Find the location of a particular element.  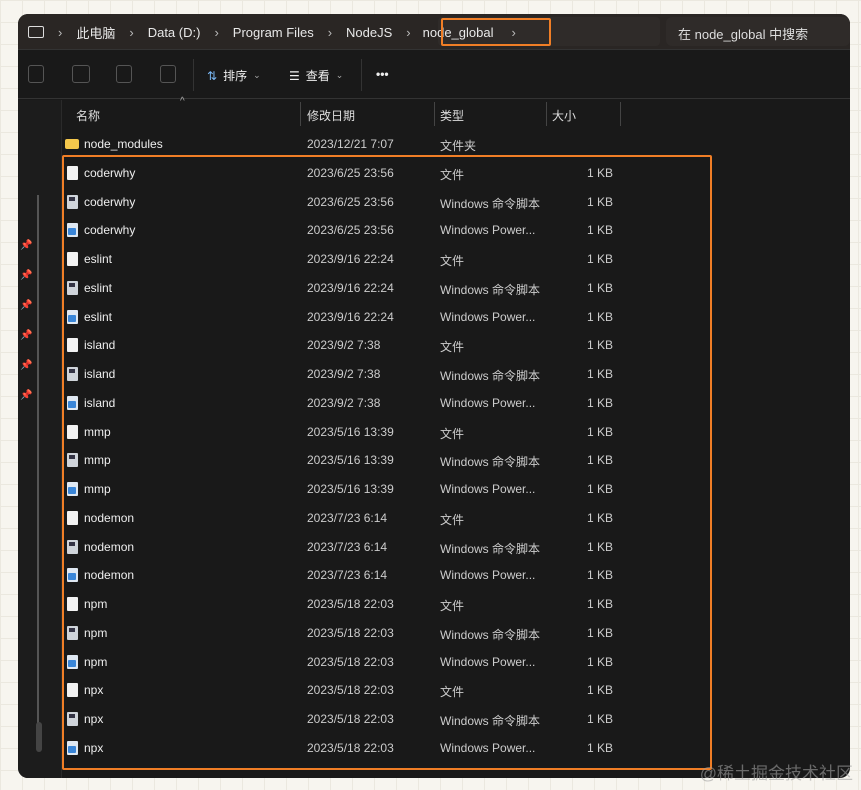

rename-icon is located at coordinates (81, 74).